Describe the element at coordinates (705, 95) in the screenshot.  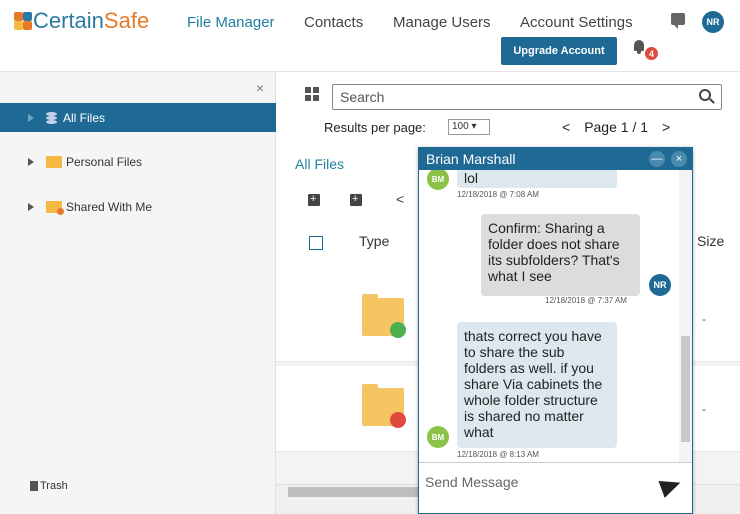
I see `search-icon` at that location.